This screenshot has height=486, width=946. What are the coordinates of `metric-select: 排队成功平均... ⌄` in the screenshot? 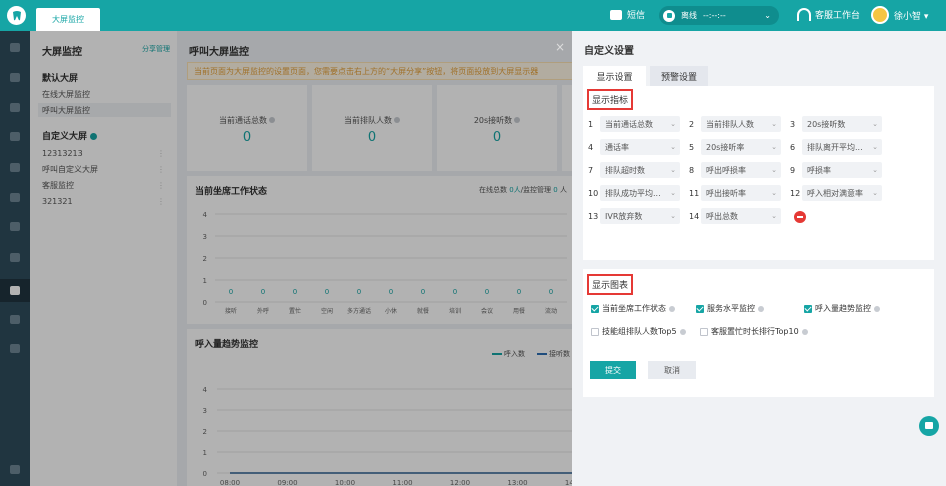 It's located at (640, 193).